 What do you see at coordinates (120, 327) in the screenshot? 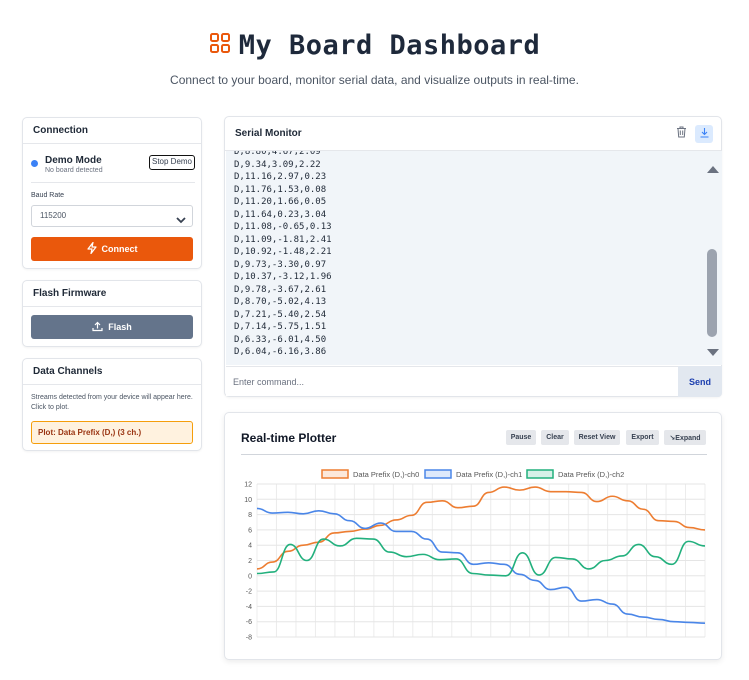
I see `flash-label: Flash` at bounding box center [120, 327].